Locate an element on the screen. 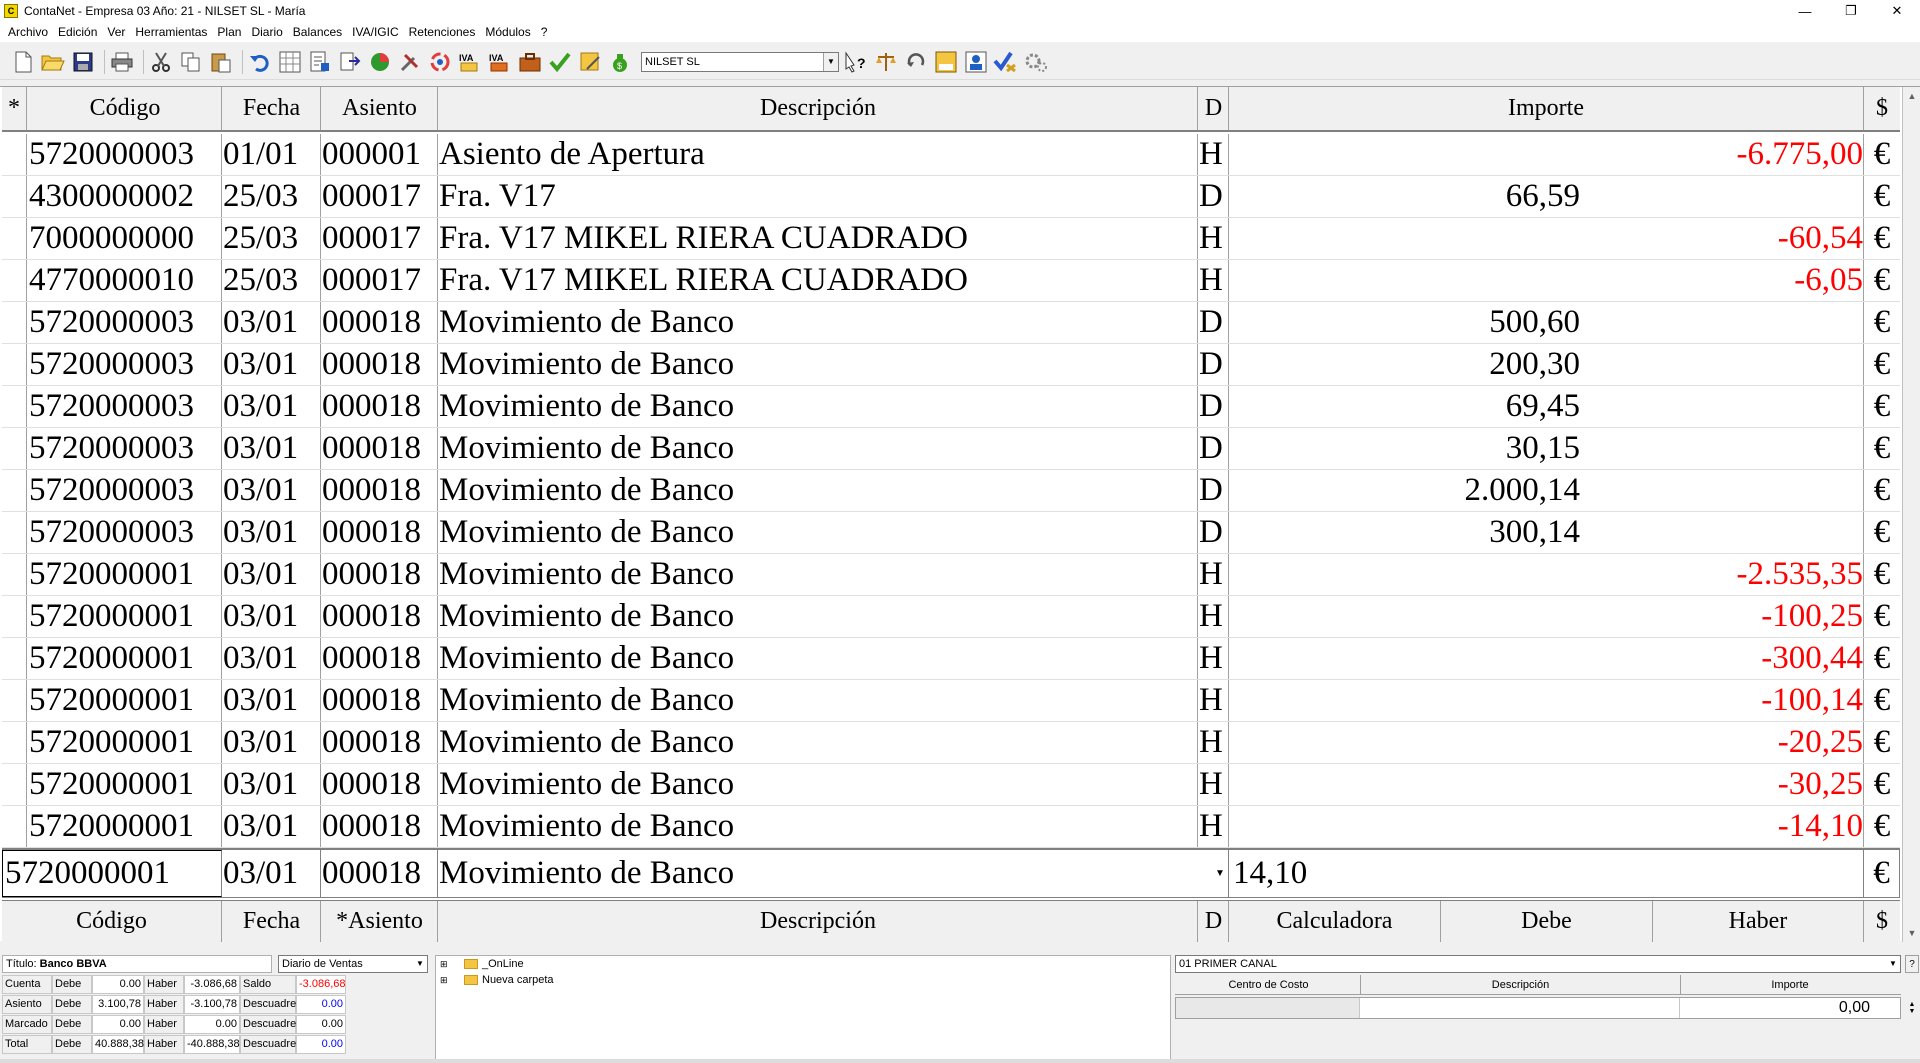 Image resolution: width=1920 pixels, height=1063 pixels. cell-d: D is located at coordinates (1213, 322).